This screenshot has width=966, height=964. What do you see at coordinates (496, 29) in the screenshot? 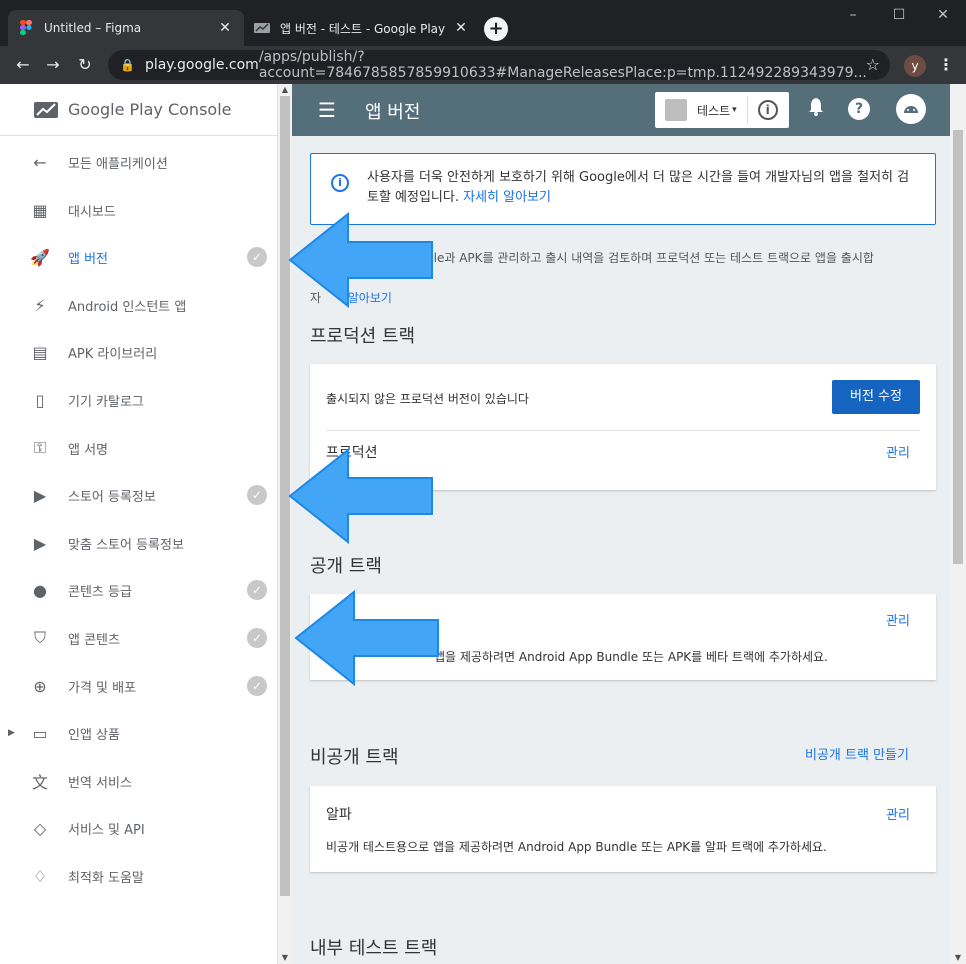
I see `new-tab-button: +` at bounding box center [496, 29].